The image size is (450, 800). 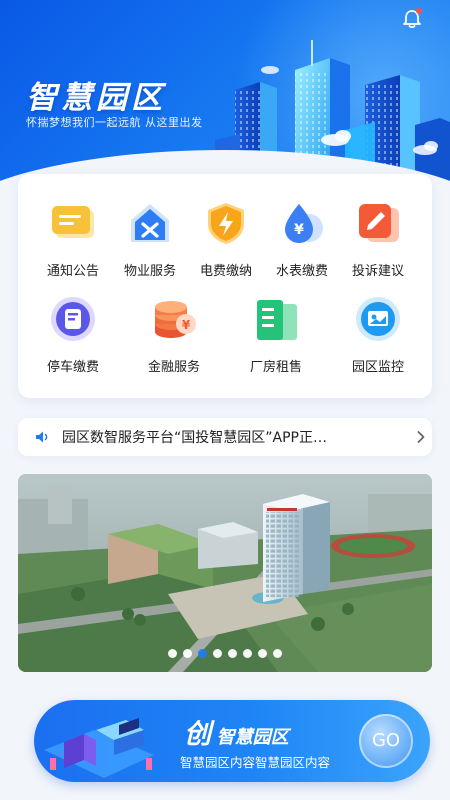 I want to click on property-service-icon, so click(x=150, y=223).